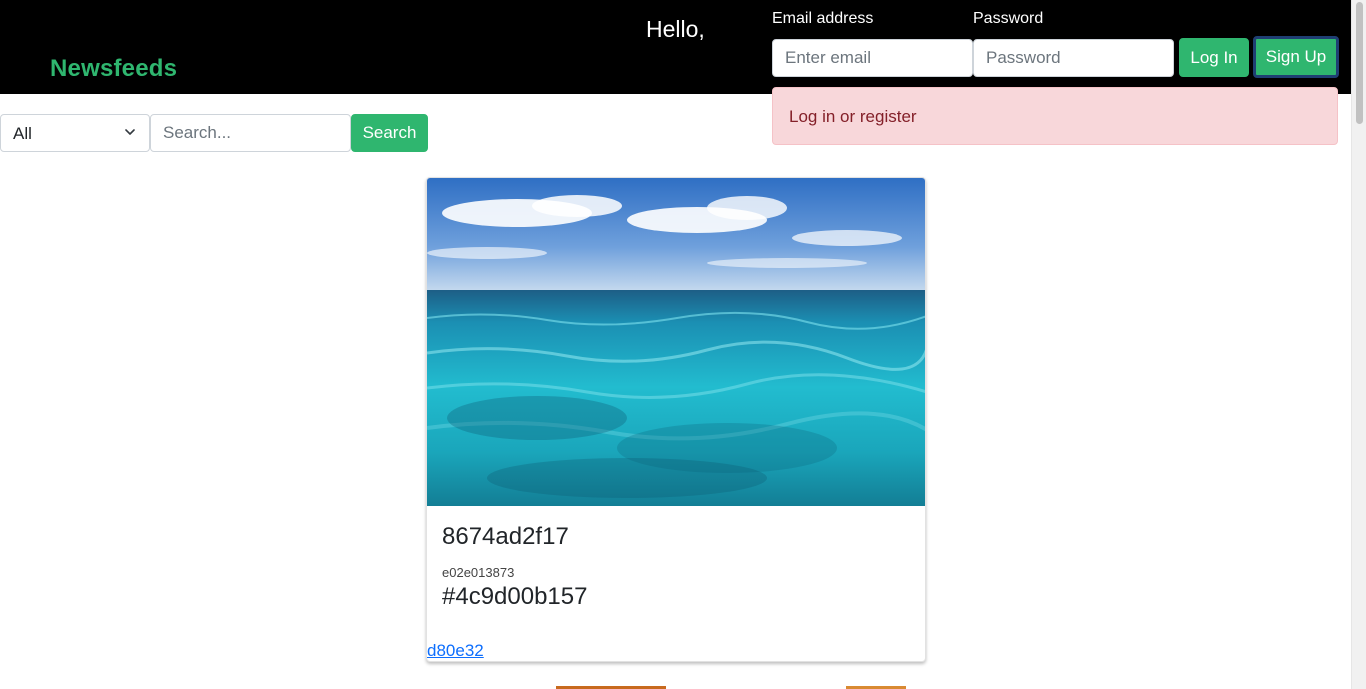 The height and width of the screenshot is (689, 1366). What do you see at coordinates (250, 133) in the screenshot?
I see `search-input` at bounding box center [250, 133].